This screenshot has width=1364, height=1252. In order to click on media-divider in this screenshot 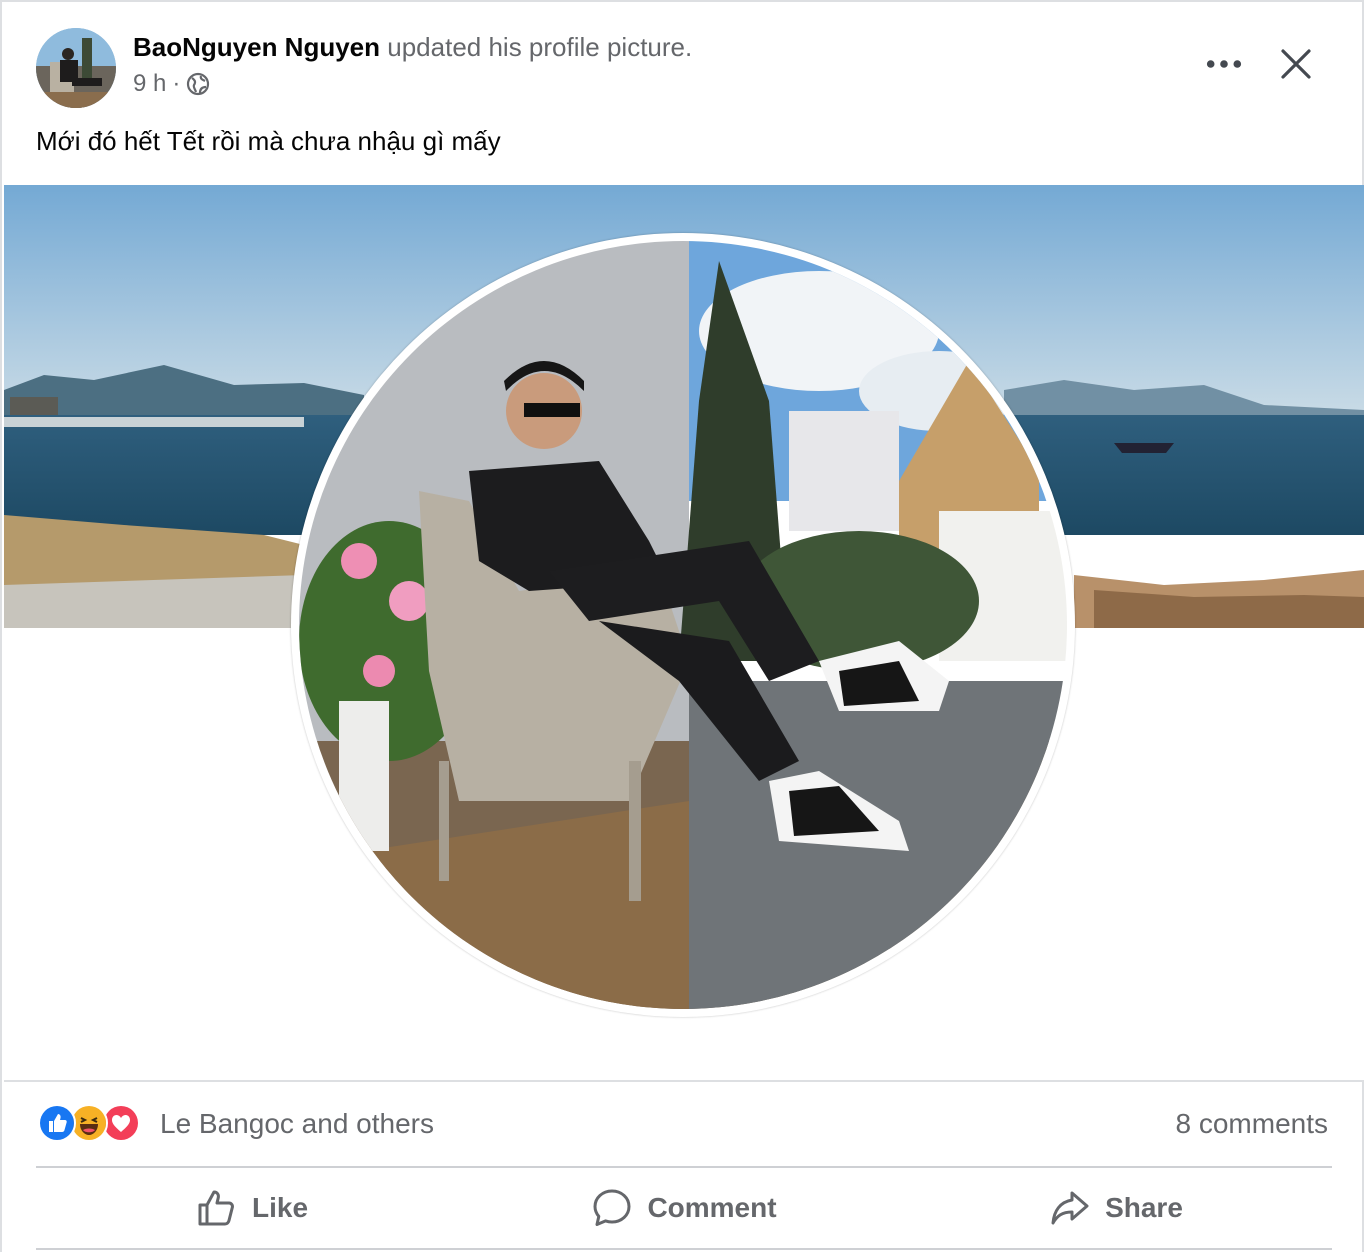, I will do `click(684, 1081)`.